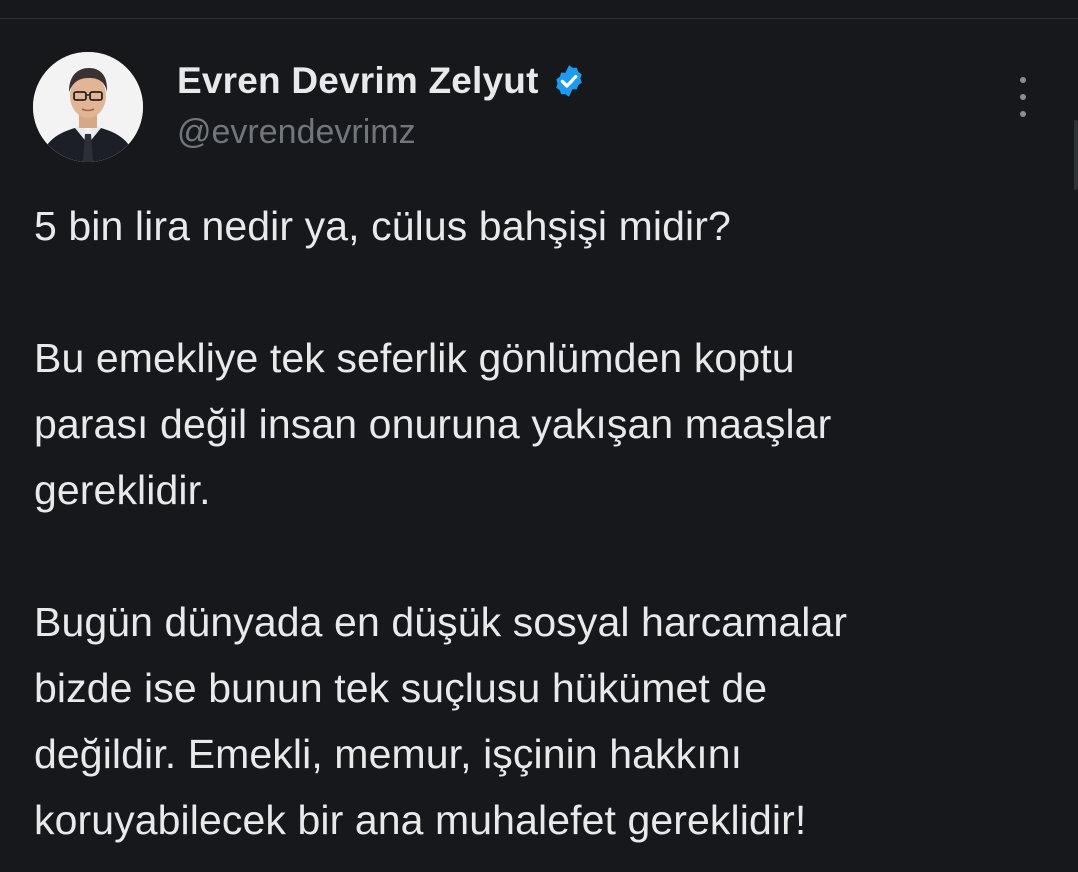 Image resolution: width=1078 pixels, height=872 pixels. I want to click on avatar-photo, so click(88, 107).